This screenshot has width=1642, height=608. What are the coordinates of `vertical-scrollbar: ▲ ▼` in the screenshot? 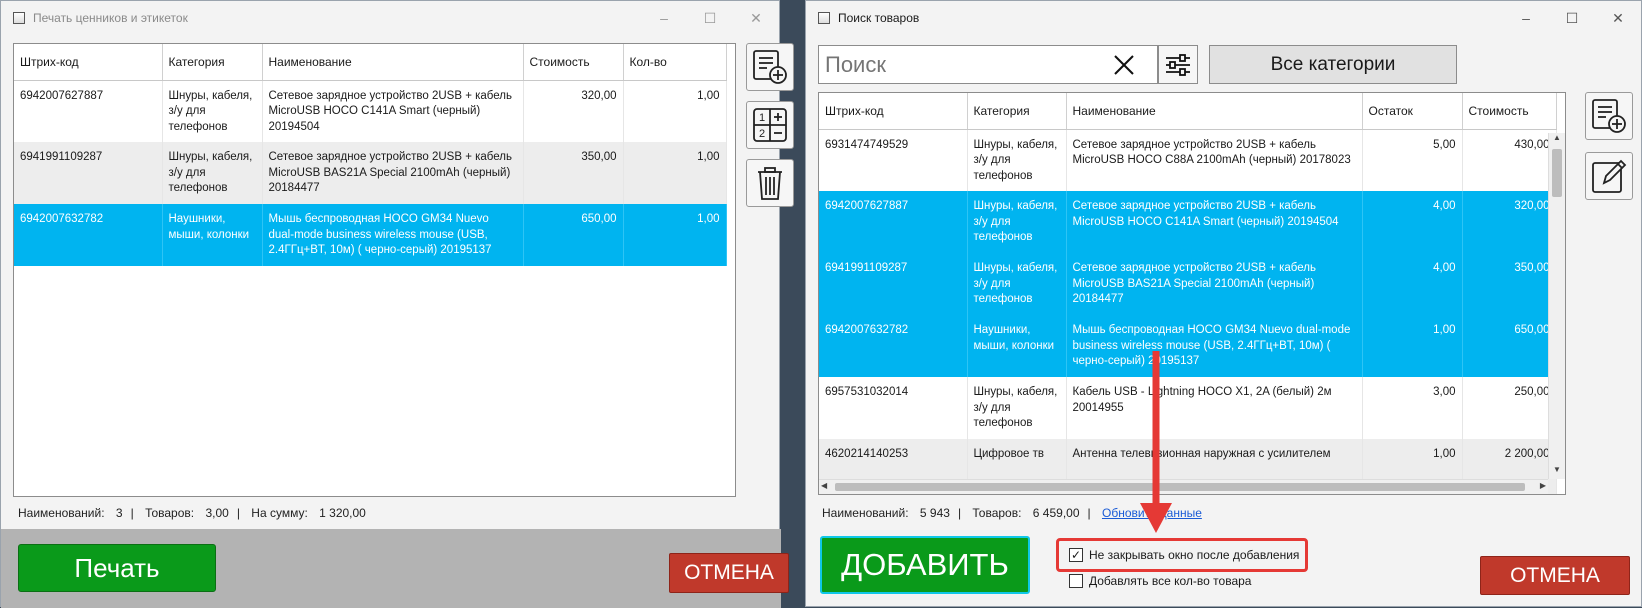 It's located at (1556, 306).